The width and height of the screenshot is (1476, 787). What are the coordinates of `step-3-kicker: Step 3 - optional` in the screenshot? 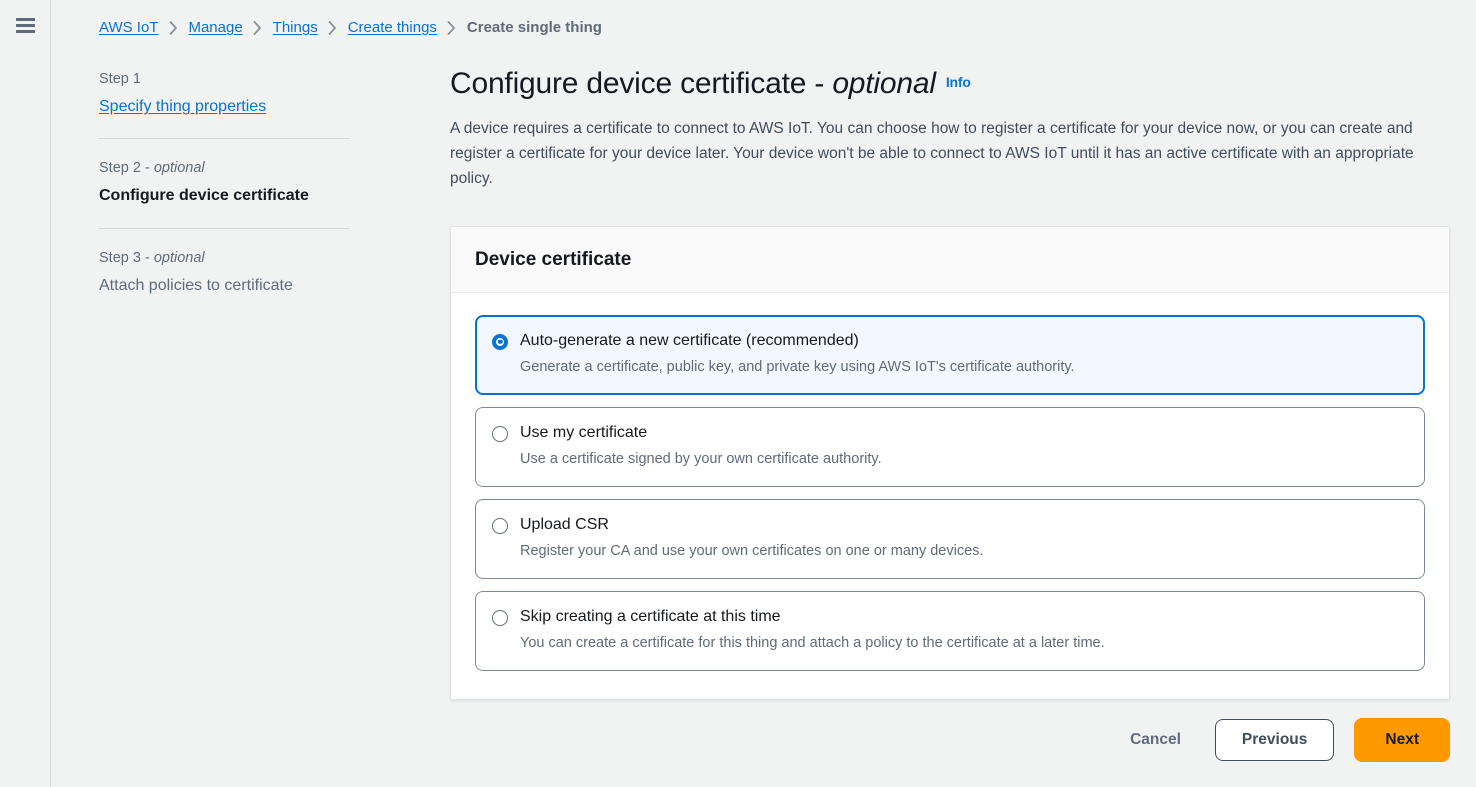 It's located at (152, 257).